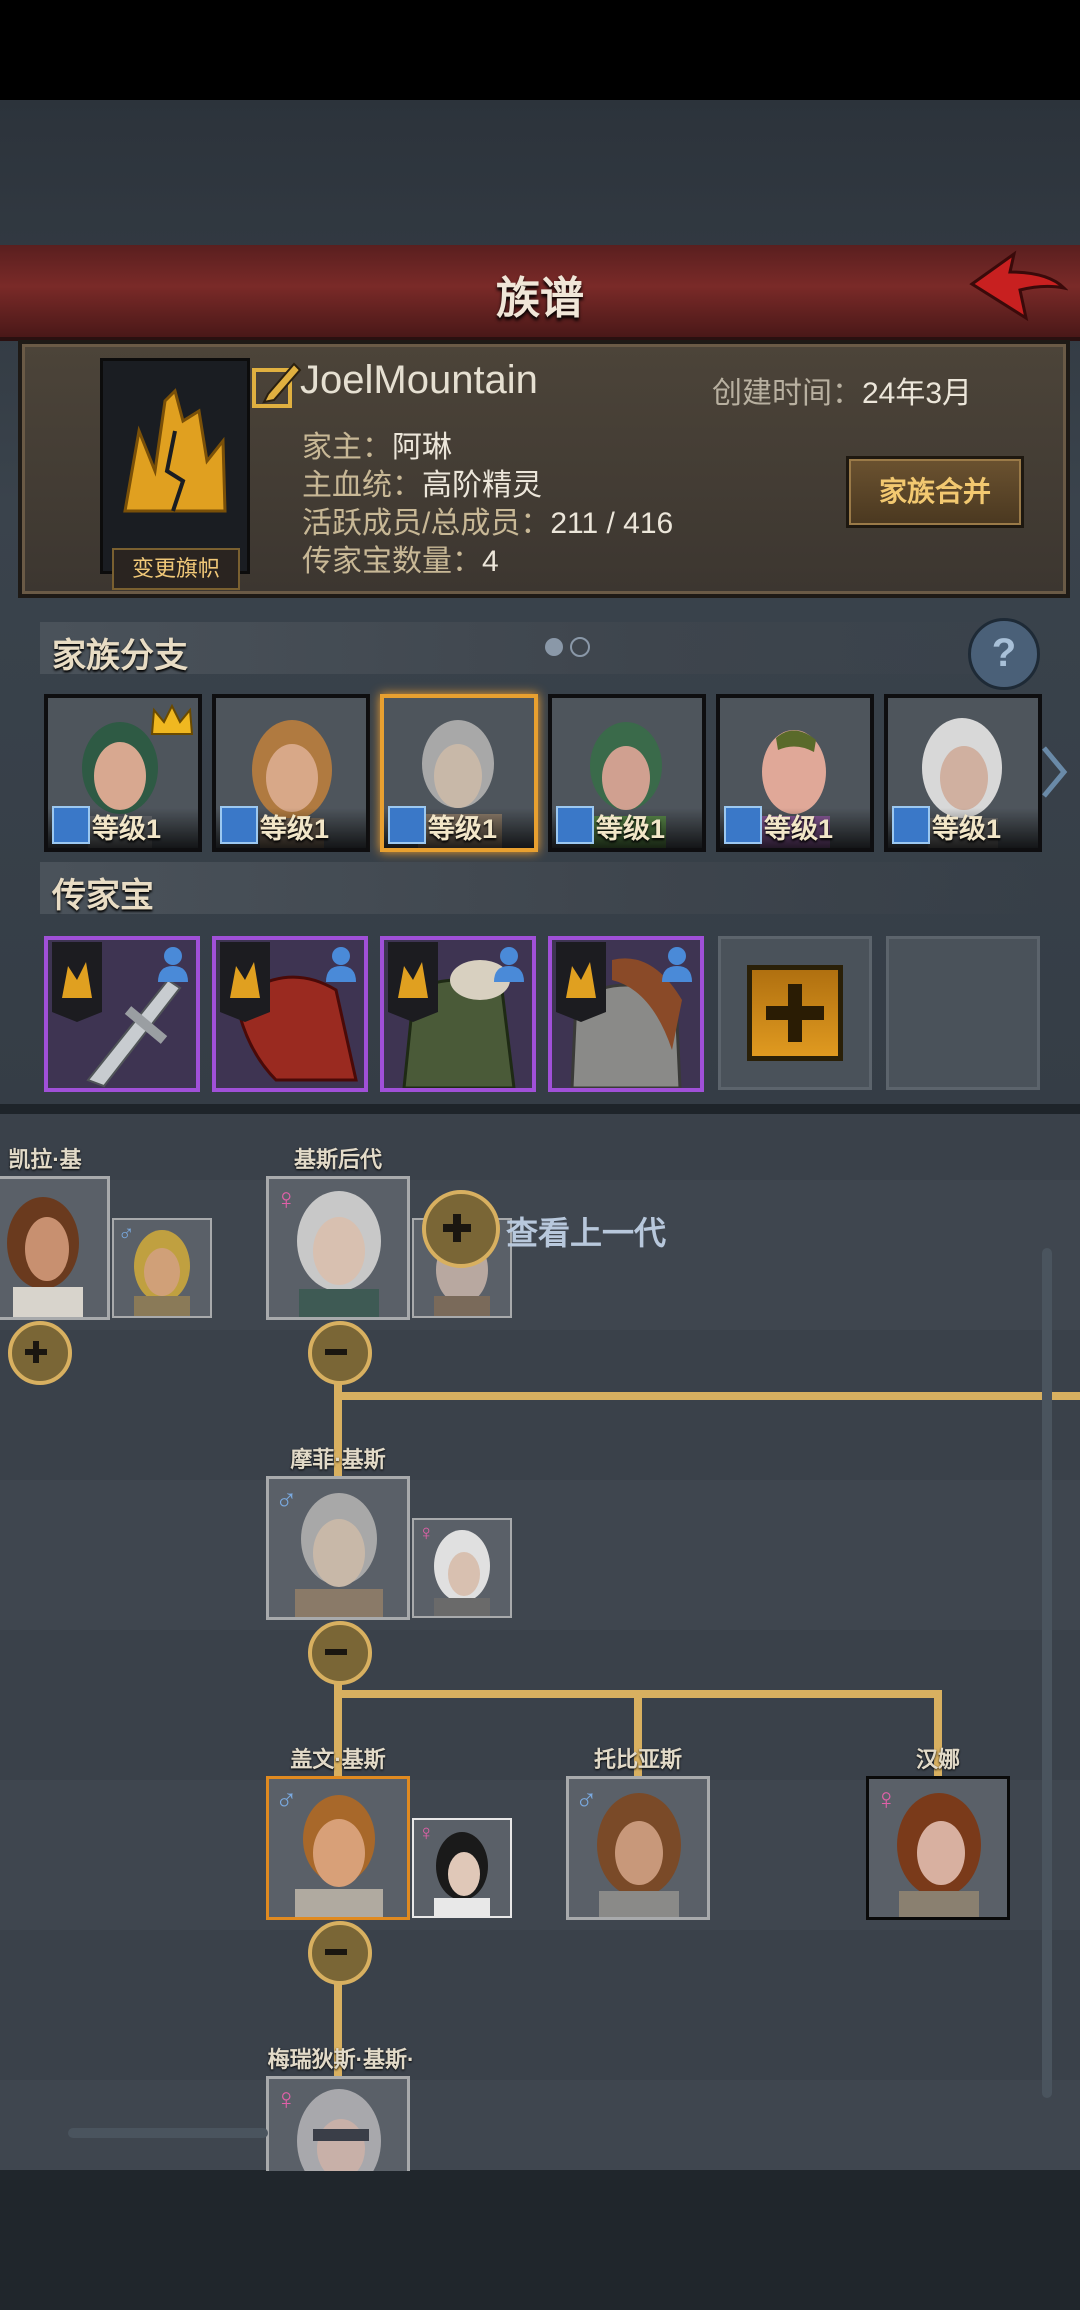 This screenshot has width=1080, height=2310. Describe the element at coordinates (540, 298) in the screenshot. I see `page-title: 族谱` at that location.